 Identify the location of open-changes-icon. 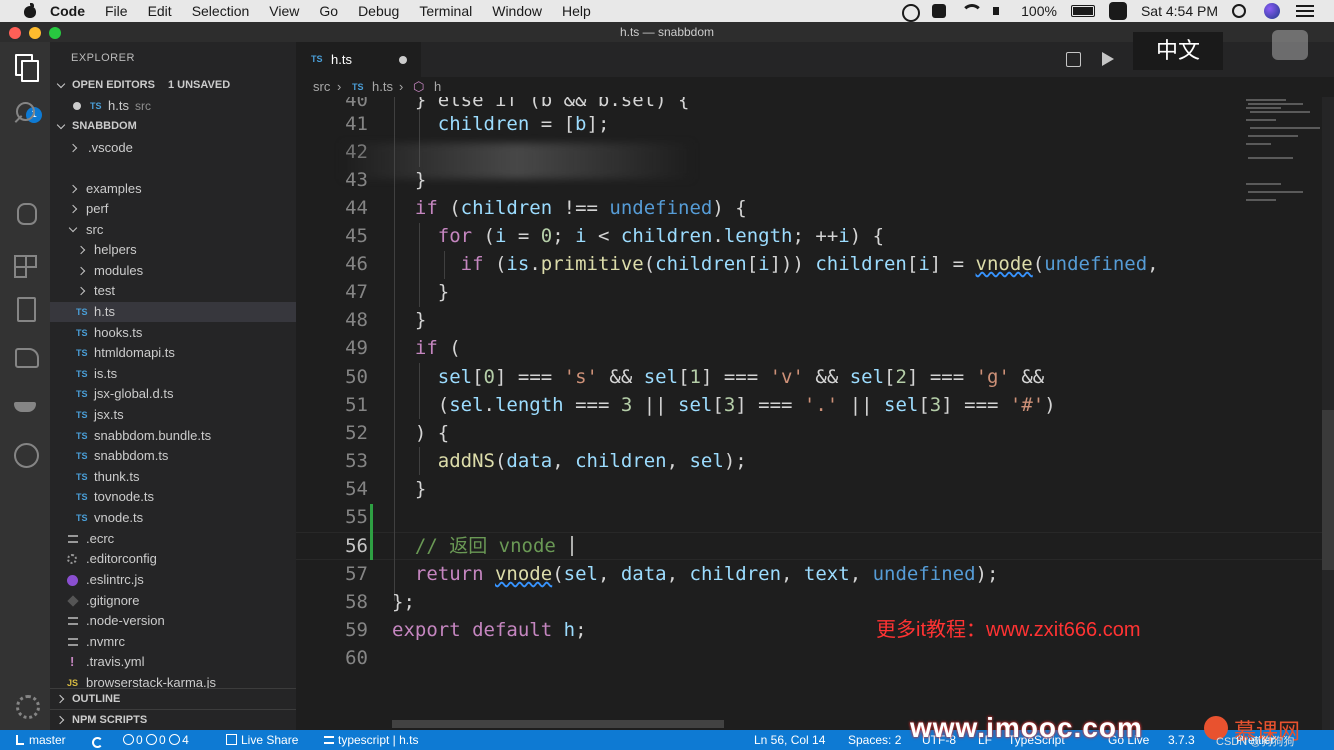
(1073, 59).